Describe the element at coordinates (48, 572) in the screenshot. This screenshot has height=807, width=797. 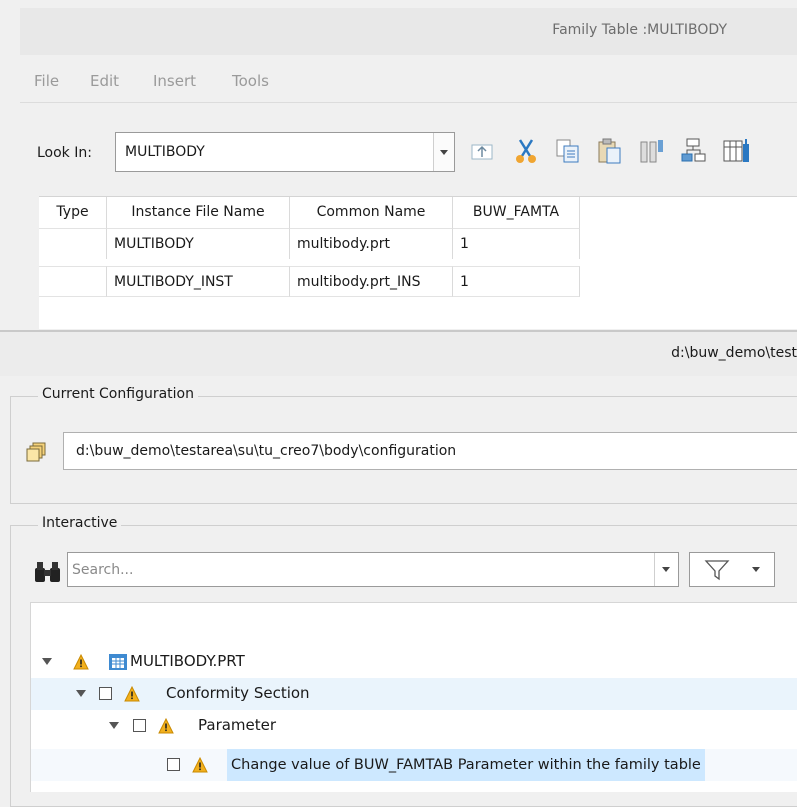
I see `binoculars-icon` at that location.